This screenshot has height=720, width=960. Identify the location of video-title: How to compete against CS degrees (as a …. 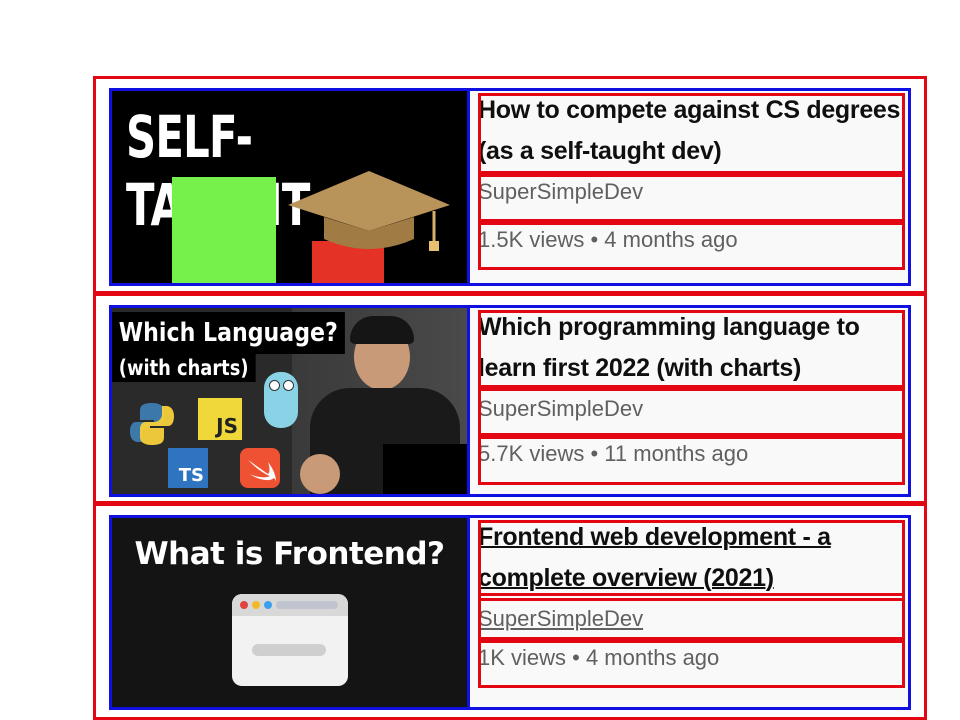
(691, 133).